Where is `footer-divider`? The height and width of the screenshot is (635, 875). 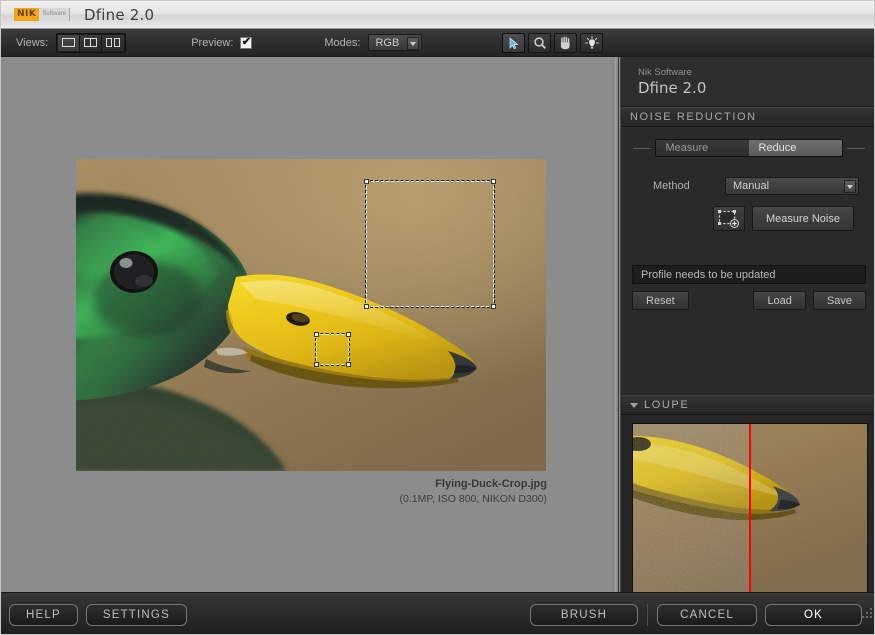 footer-divider is located at coordinates (648, 614).